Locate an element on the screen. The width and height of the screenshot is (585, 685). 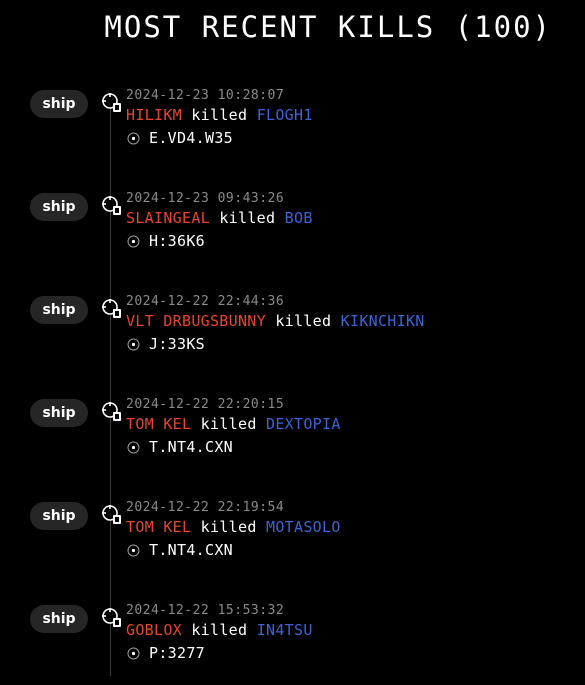
kill-timestamp: 2024-12-23 09:43:26 is located at coordinates (205, 198).